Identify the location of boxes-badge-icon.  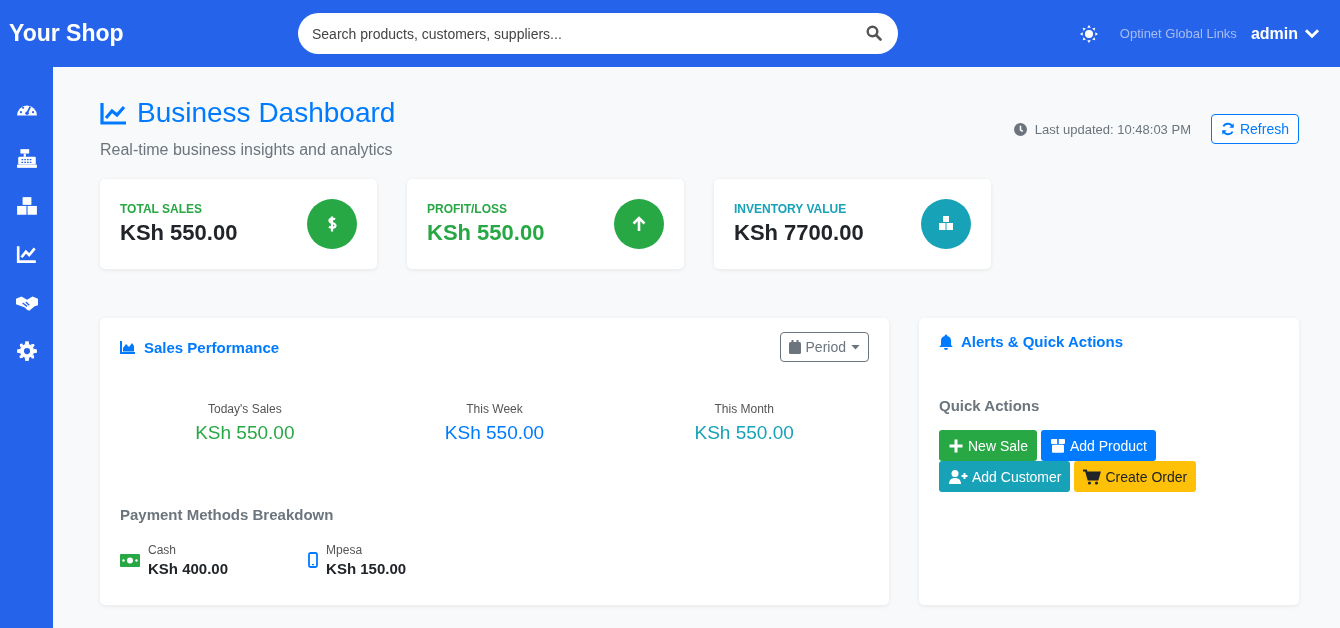
(946, 224).